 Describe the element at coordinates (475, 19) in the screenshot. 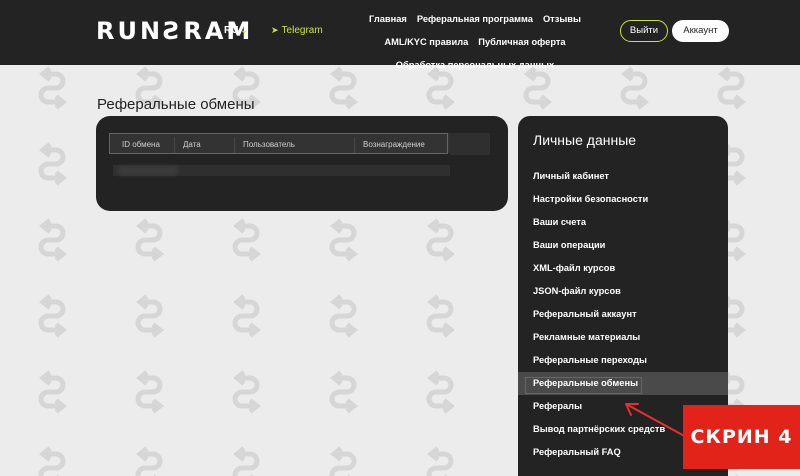

I see `nav-referral-program: Реферальная программа` at that location.